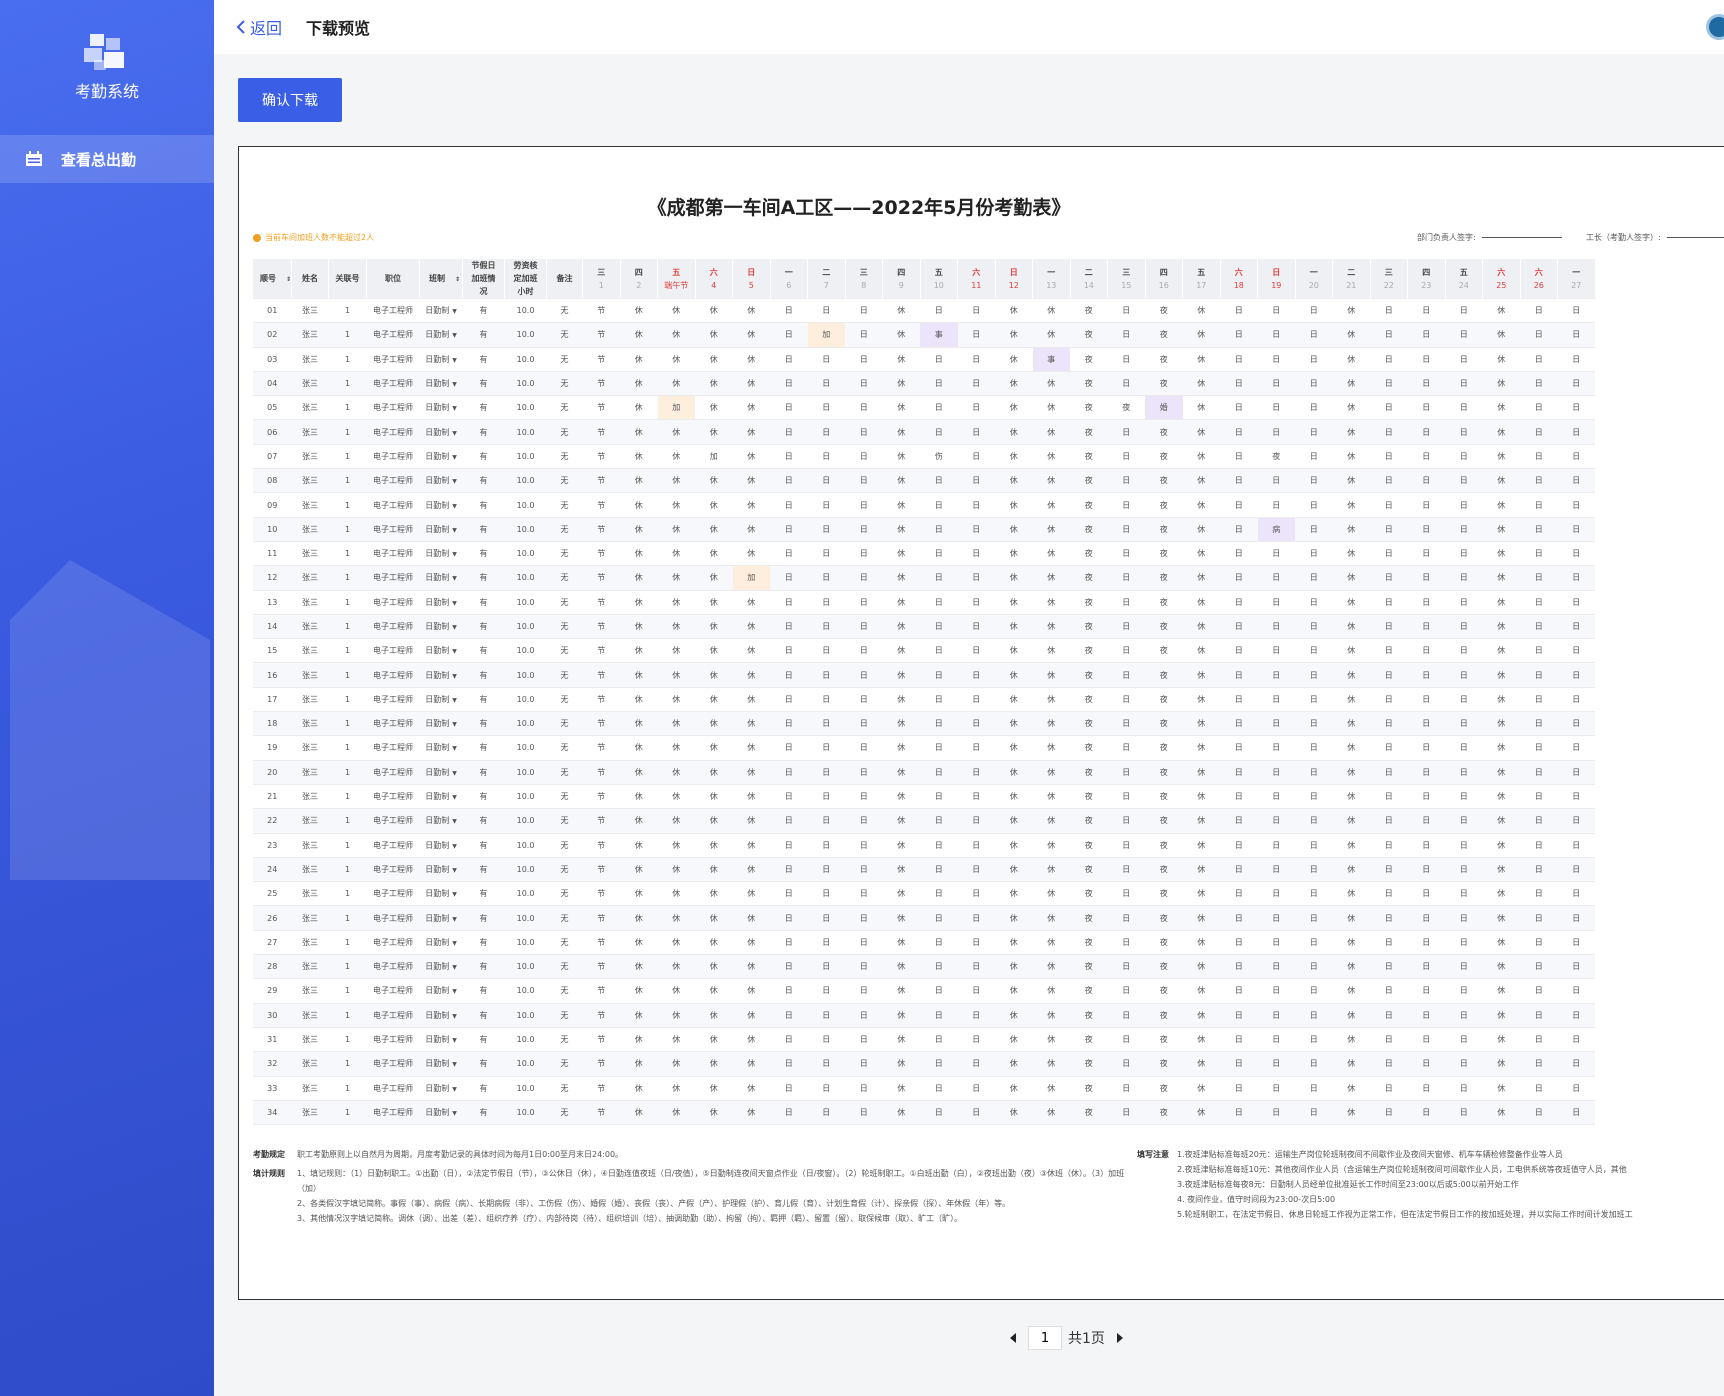  What do you see at coordinates (441, 1015) in the screenshot?
I see `shift-select: 日勤制 ▼` at bounding box center [441, 1015].